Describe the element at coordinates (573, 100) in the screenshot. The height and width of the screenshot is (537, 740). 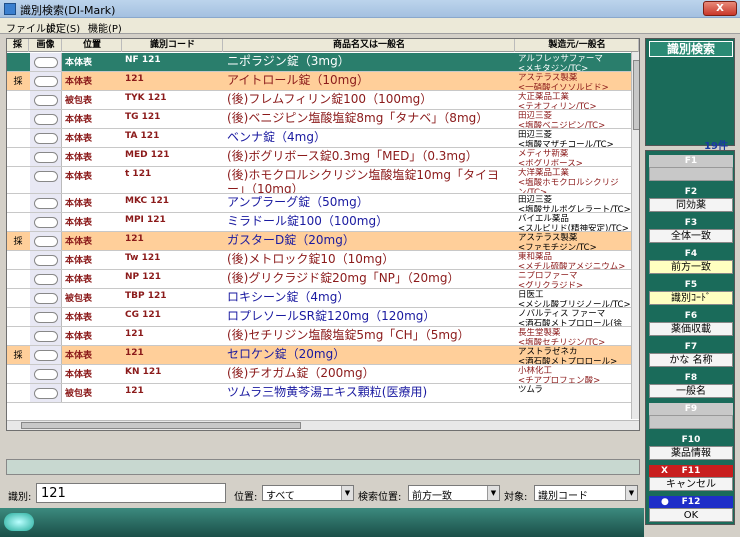
I see `row-manufacturer: 大正薬品工業 <テオフィリン/TC>` at that location.